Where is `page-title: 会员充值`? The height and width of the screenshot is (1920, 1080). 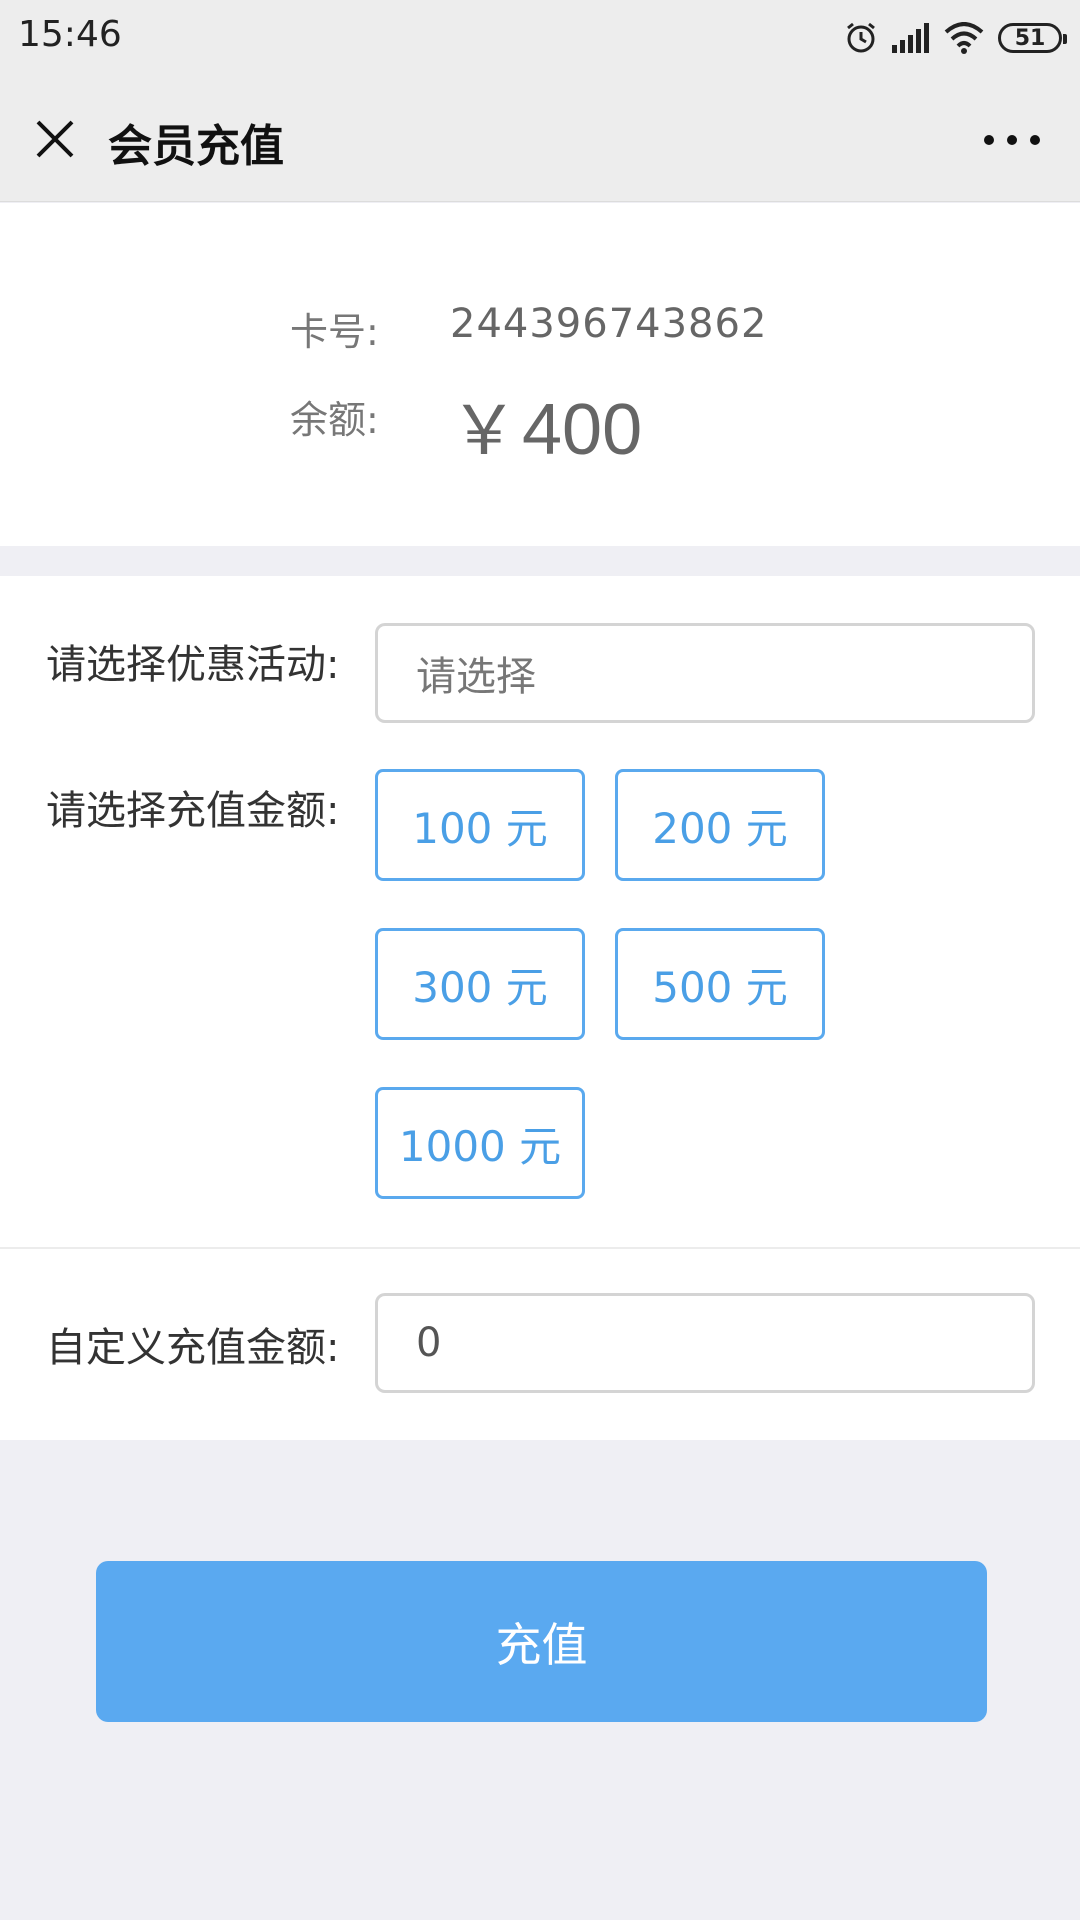
page-title: 会员充值 is located at coordinates (196, 146).